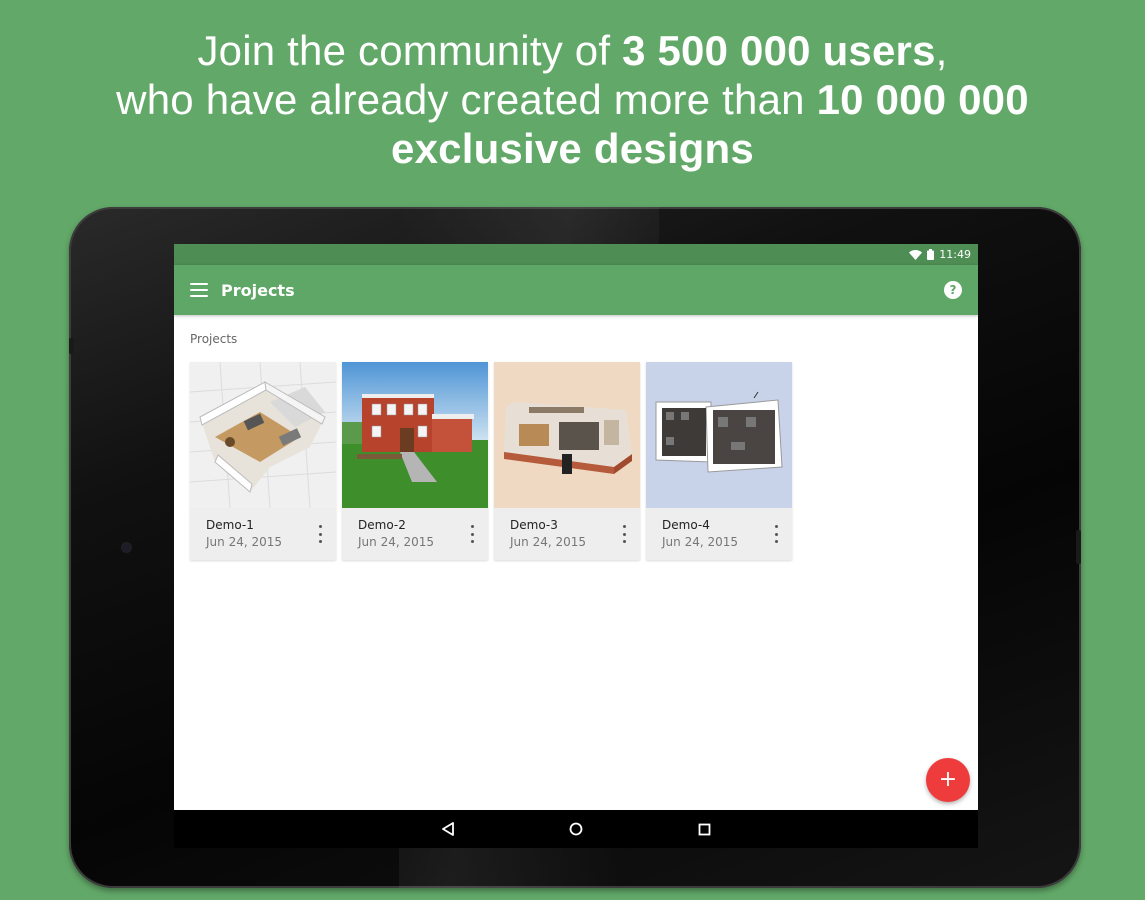 The width and height of the screenshot is (1145, 900). Describe the element at coordinates (415, 534) in the screenshot. I see `project-card-footer: Demo-2 Jun 24, 2015` at that location.